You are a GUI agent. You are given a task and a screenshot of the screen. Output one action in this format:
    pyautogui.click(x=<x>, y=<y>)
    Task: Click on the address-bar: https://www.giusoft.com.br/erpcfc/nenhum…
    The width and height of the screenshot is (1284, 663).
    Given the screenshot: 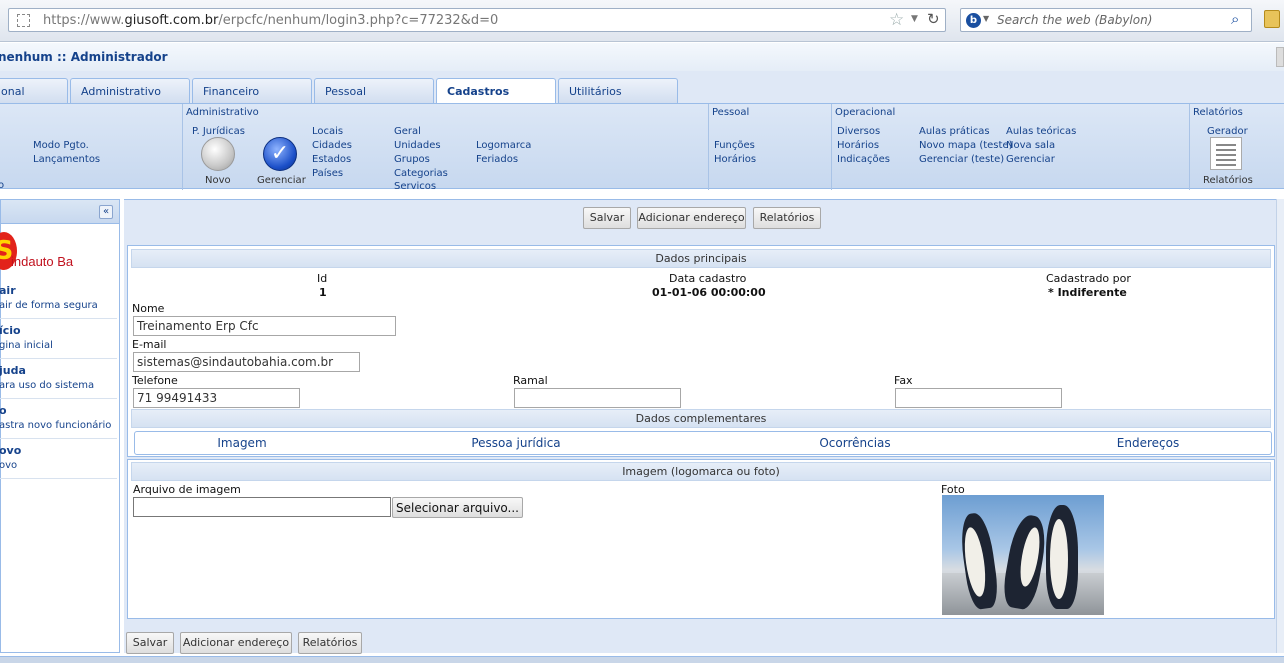 What is the action you would take?
    pyautogui.click(x=477, y=20)
    